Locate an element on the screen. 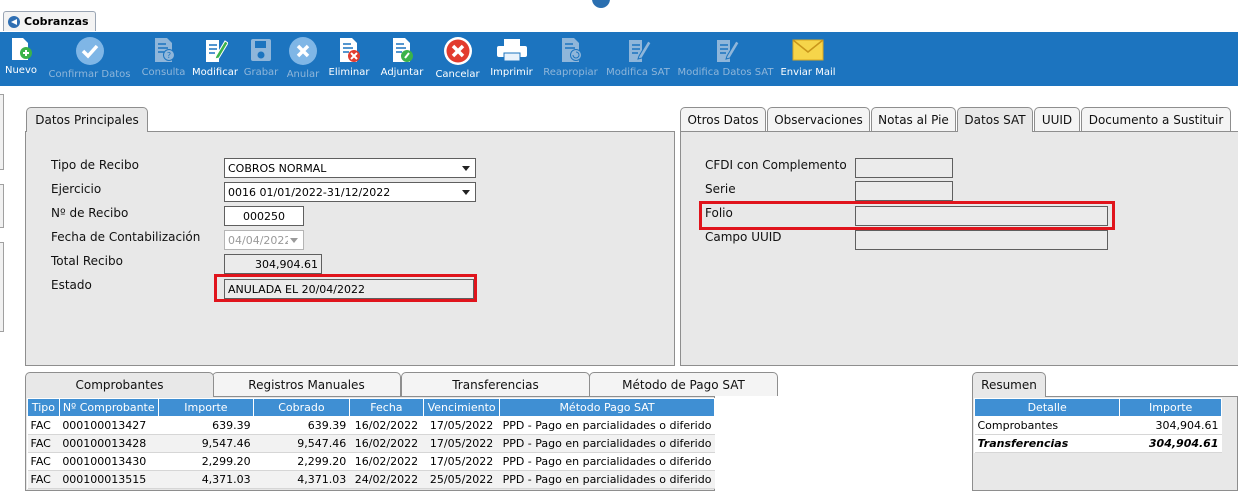 This screenshot has height=491, width=1238. ejercicio-label: Ejercicio is located at coordinates (76, 189).